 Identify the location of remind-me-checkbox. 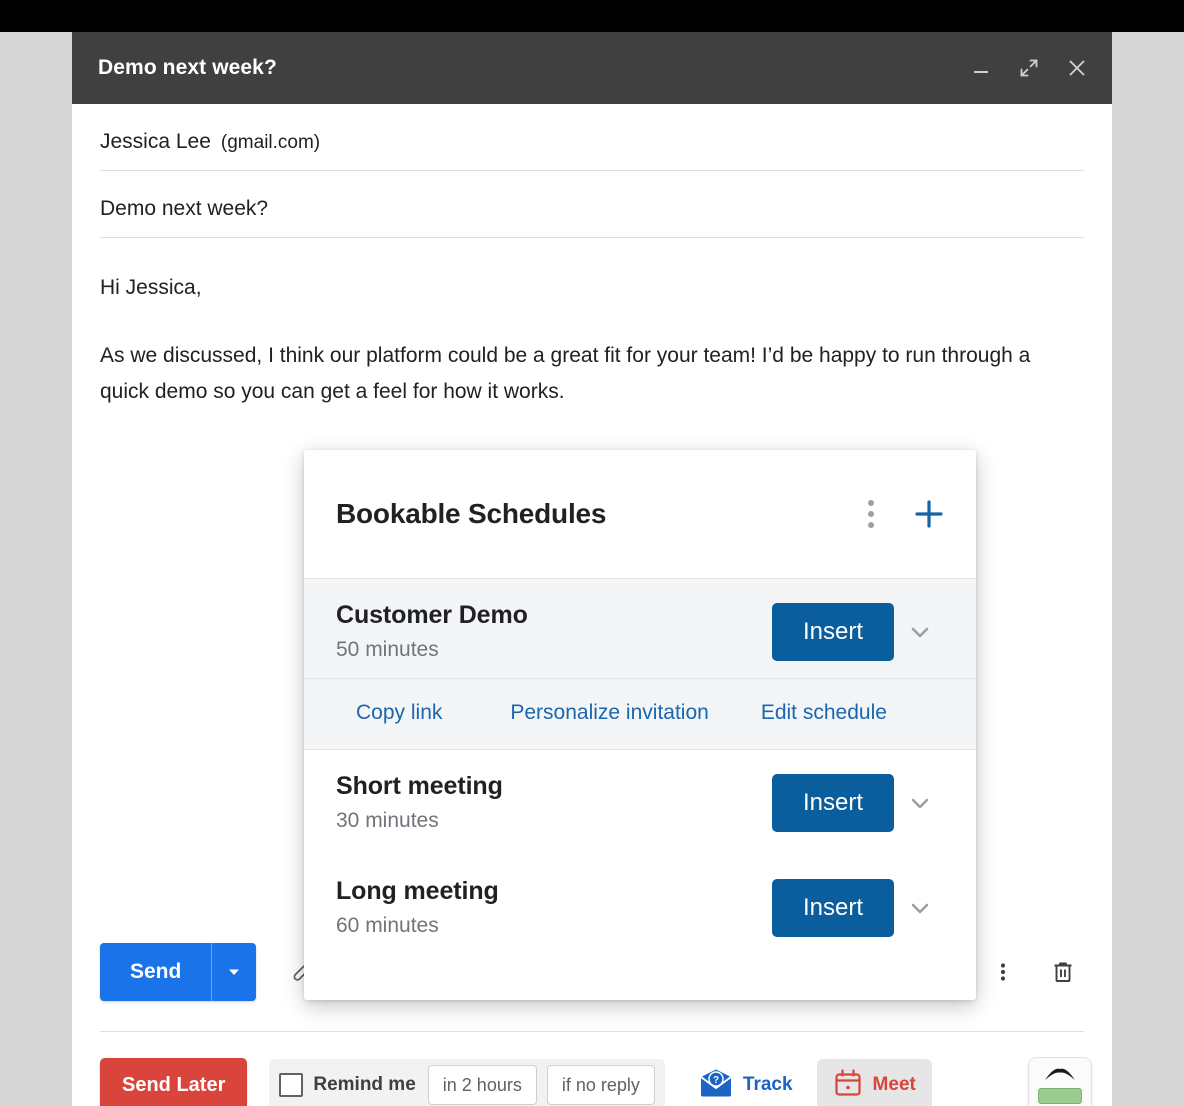
(291, 1085).